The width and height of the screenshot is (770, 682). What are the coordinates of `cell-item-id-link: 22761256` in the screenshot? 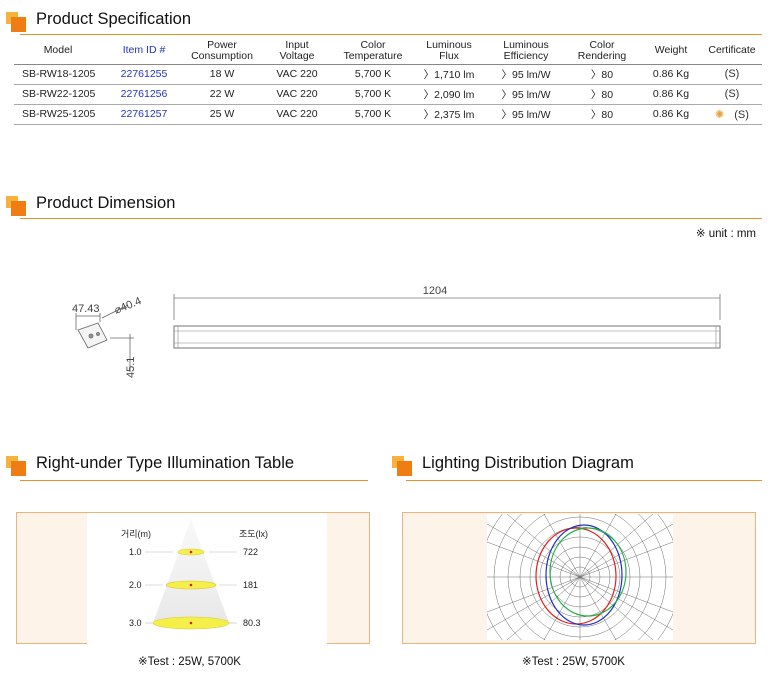 It's located at (144, 94).